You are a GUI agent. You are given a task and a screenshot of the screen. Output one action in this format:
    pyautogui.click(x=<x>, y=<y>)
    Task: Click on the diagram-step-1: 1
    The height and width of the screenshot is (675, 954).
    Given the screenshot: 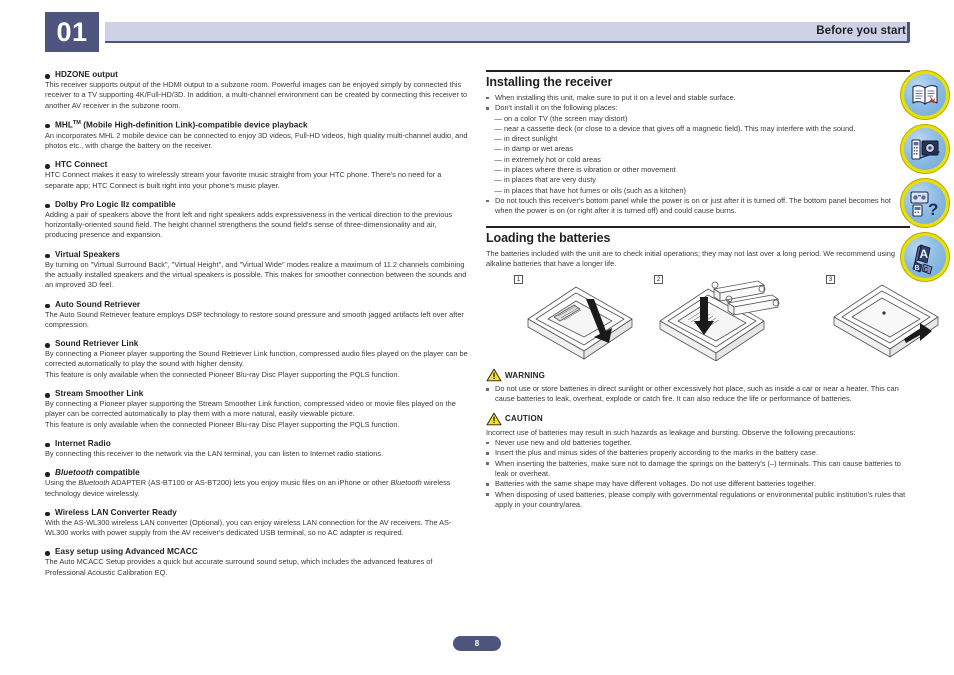 What is the action you would take?
    pyautogui.click(x=579, y=320)
    